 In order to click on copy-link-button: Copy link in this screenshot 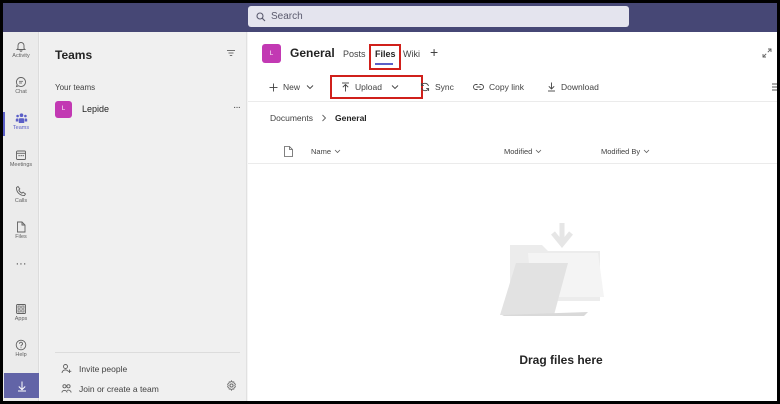, I will do `click(498, 87)`.